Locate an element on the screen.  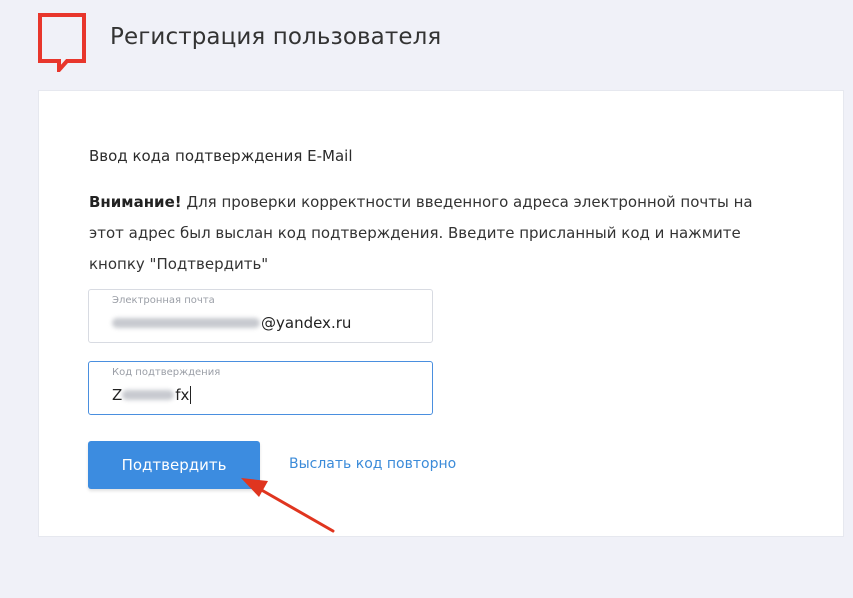
resend-code-link: Выслать код повторно is located at coordinates (372, 464).